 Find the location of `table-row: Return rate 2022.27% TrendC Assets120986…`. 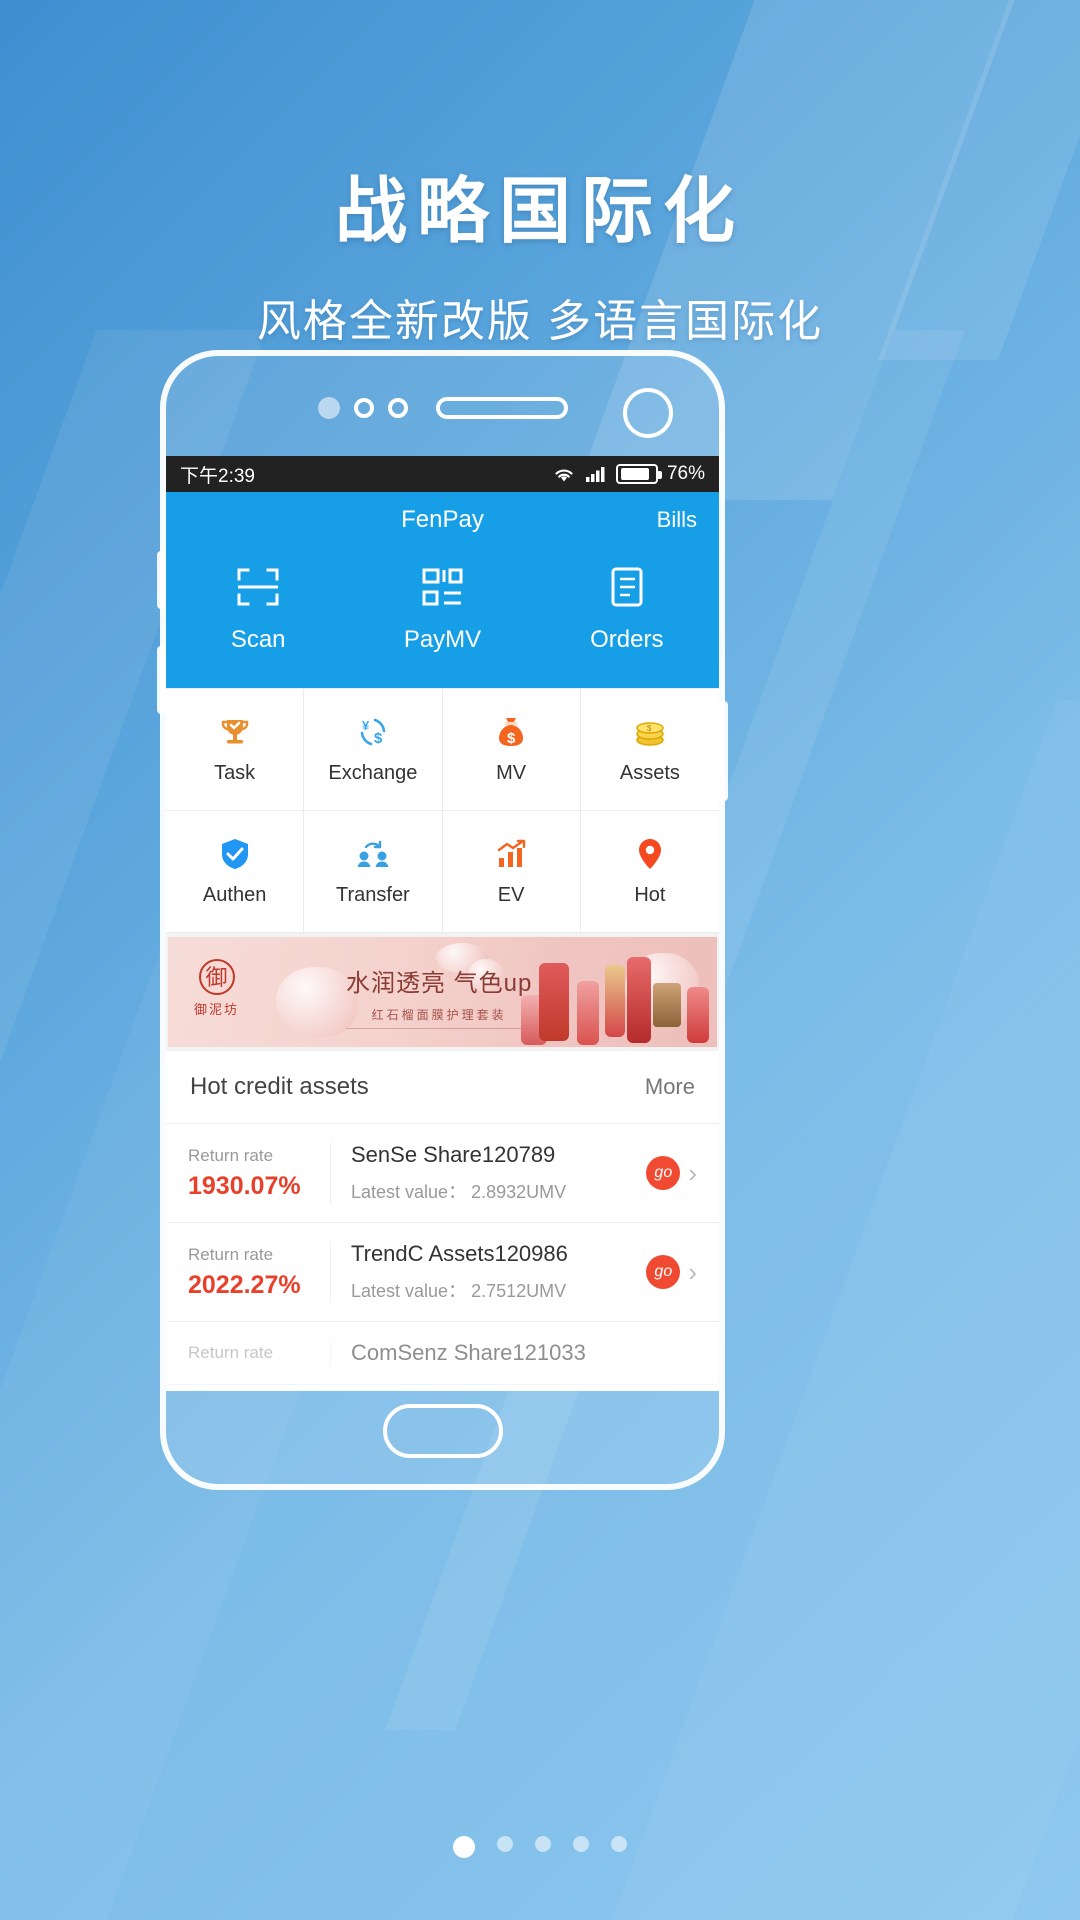

table-row: Return rate 2022.27% TrendC Assets120986… is located at coordinates (442, 1272).